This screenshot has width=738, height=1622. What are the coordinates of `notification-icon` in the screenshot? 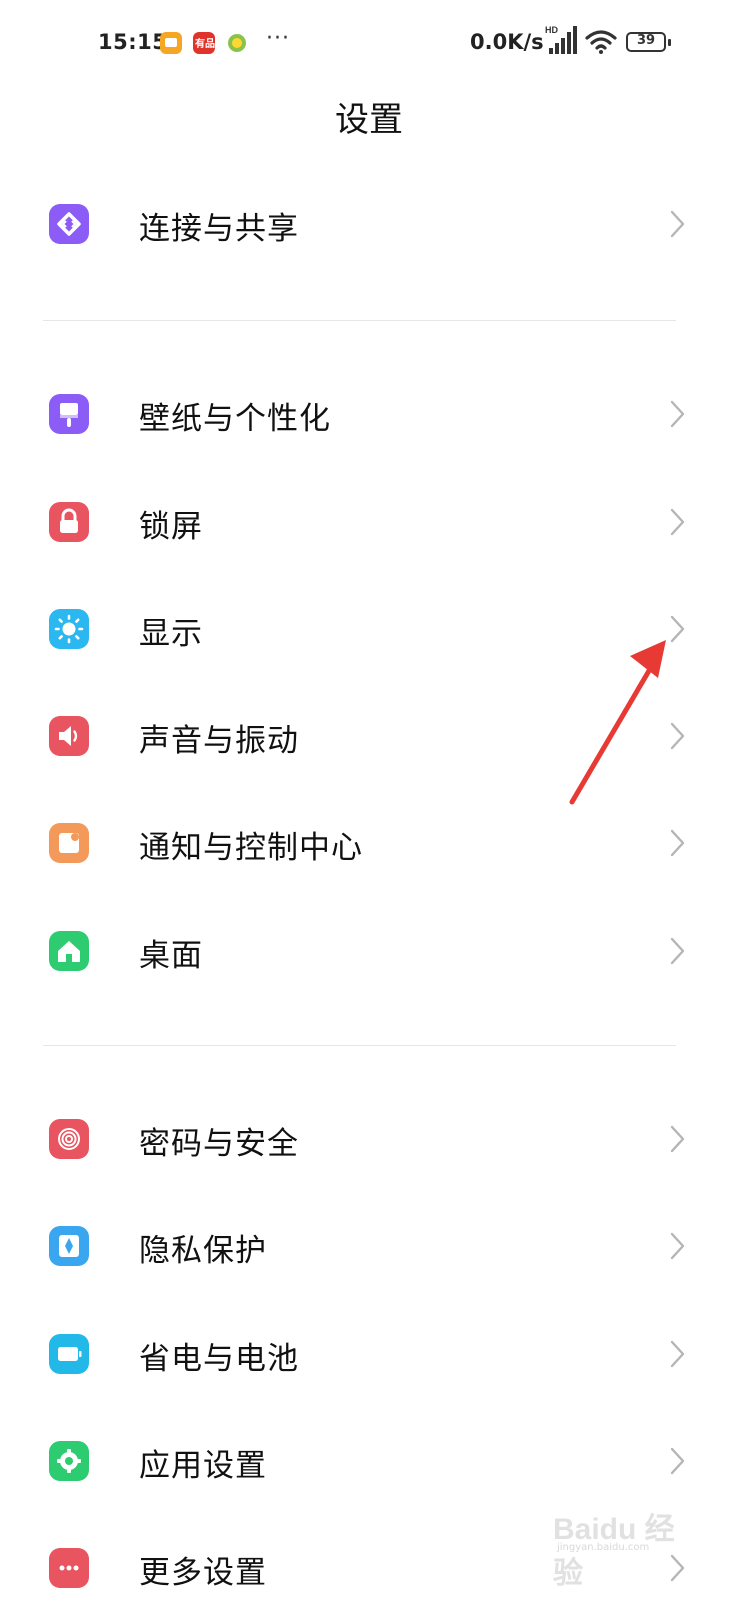 It's located at (69, 843).